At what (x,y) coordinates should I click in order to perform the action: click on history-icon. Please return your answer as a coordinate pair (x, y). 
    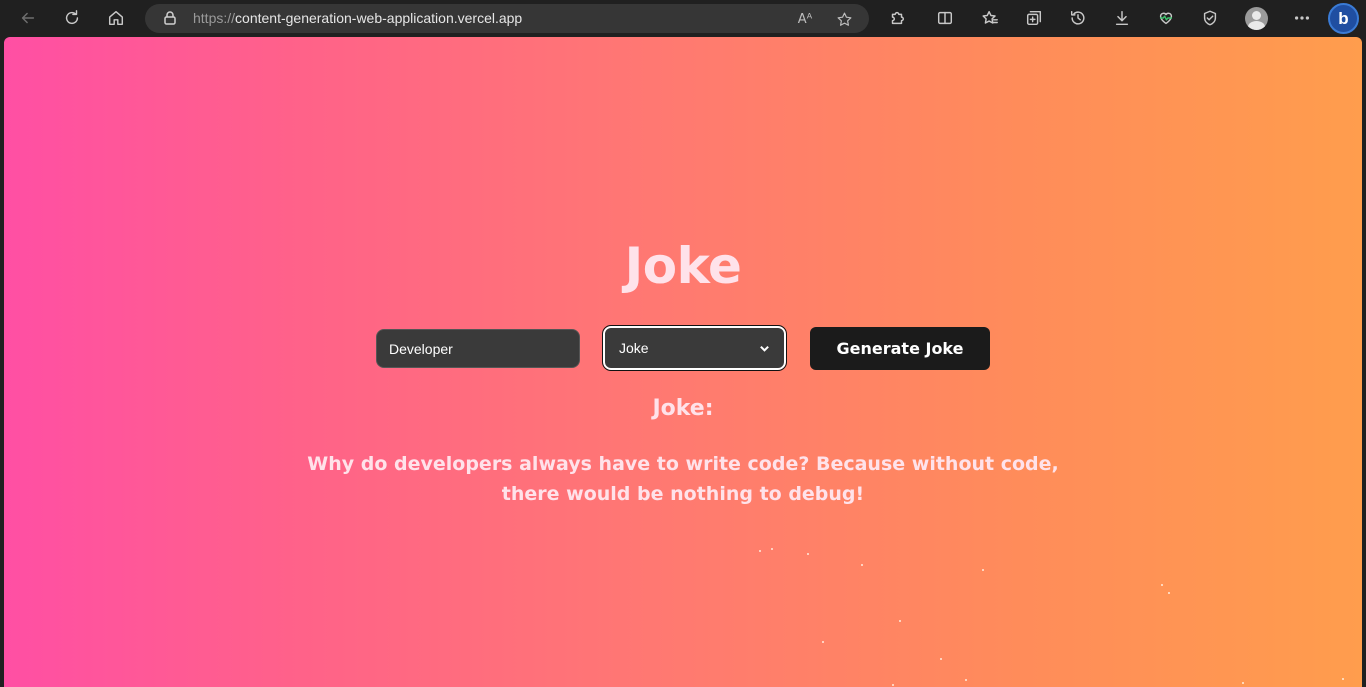
    Looking at the image, I should click on (1077, 17).